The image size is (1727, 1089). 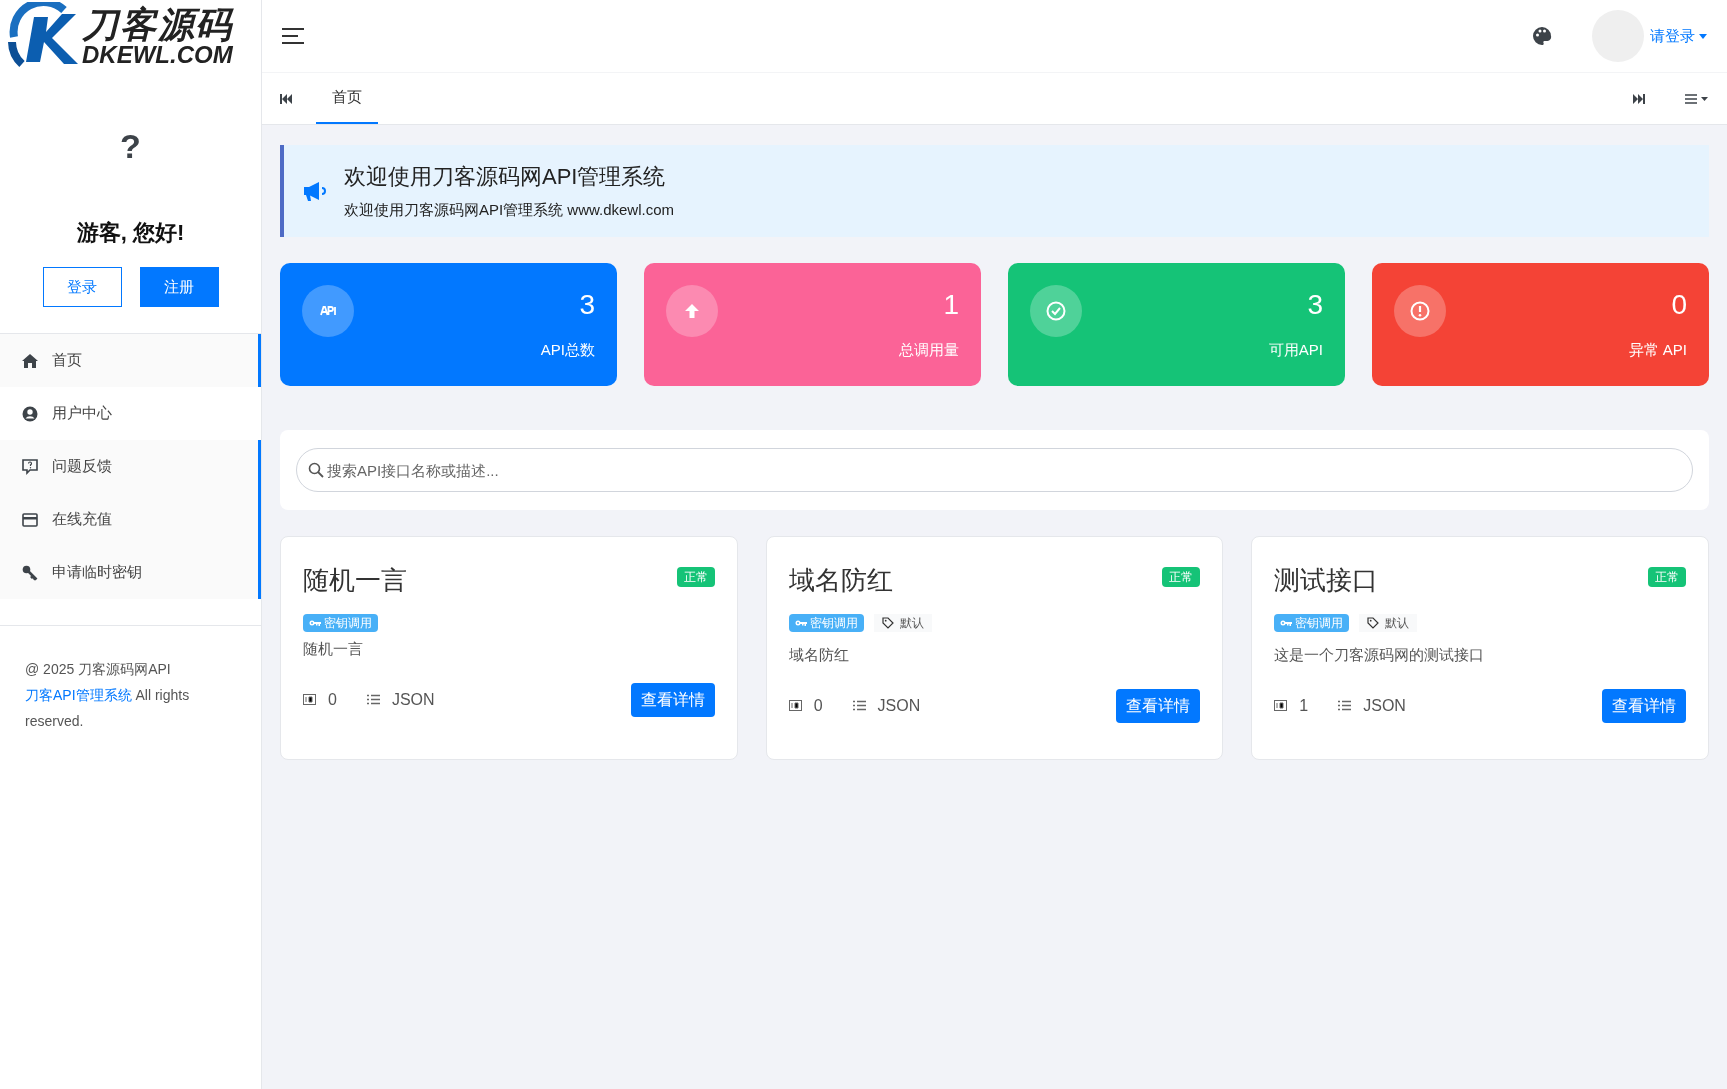 I want to click on sidebar-item: 问题反馈, so click(x=130, y=466).